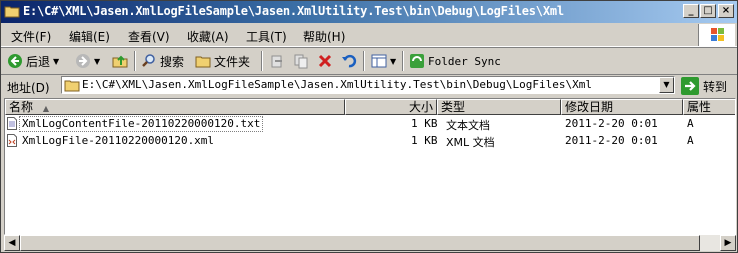 The image size is (738, 253). What do you see at coordinates (15, 61) in the screenshot?
I see `back-arrow-icon` at bounding box center [15, 61].